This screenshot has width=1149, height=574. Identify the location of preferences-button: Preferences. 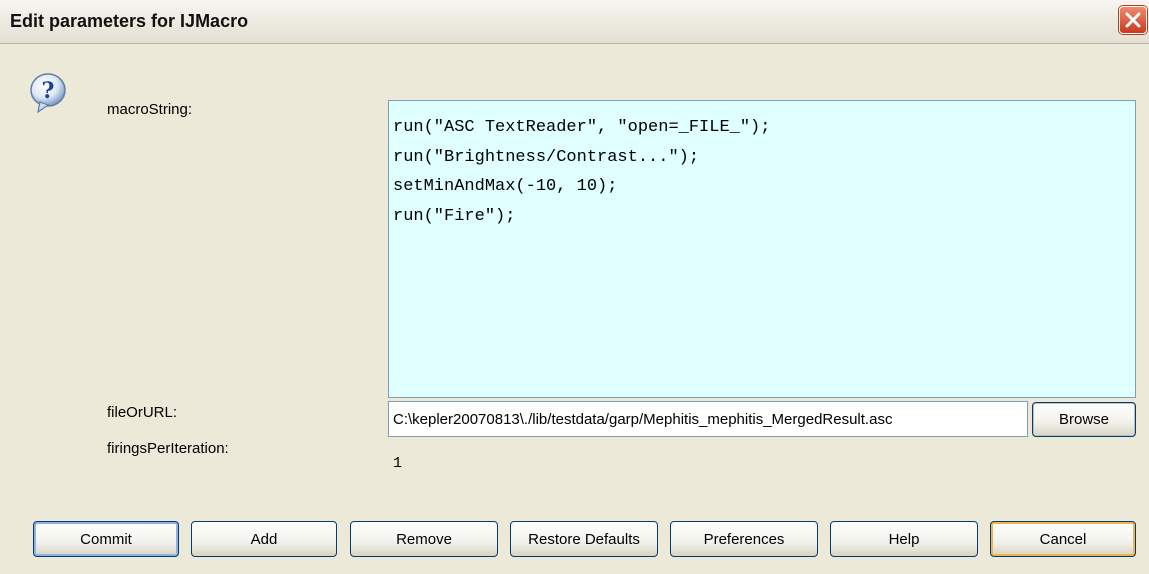
(744, 539).